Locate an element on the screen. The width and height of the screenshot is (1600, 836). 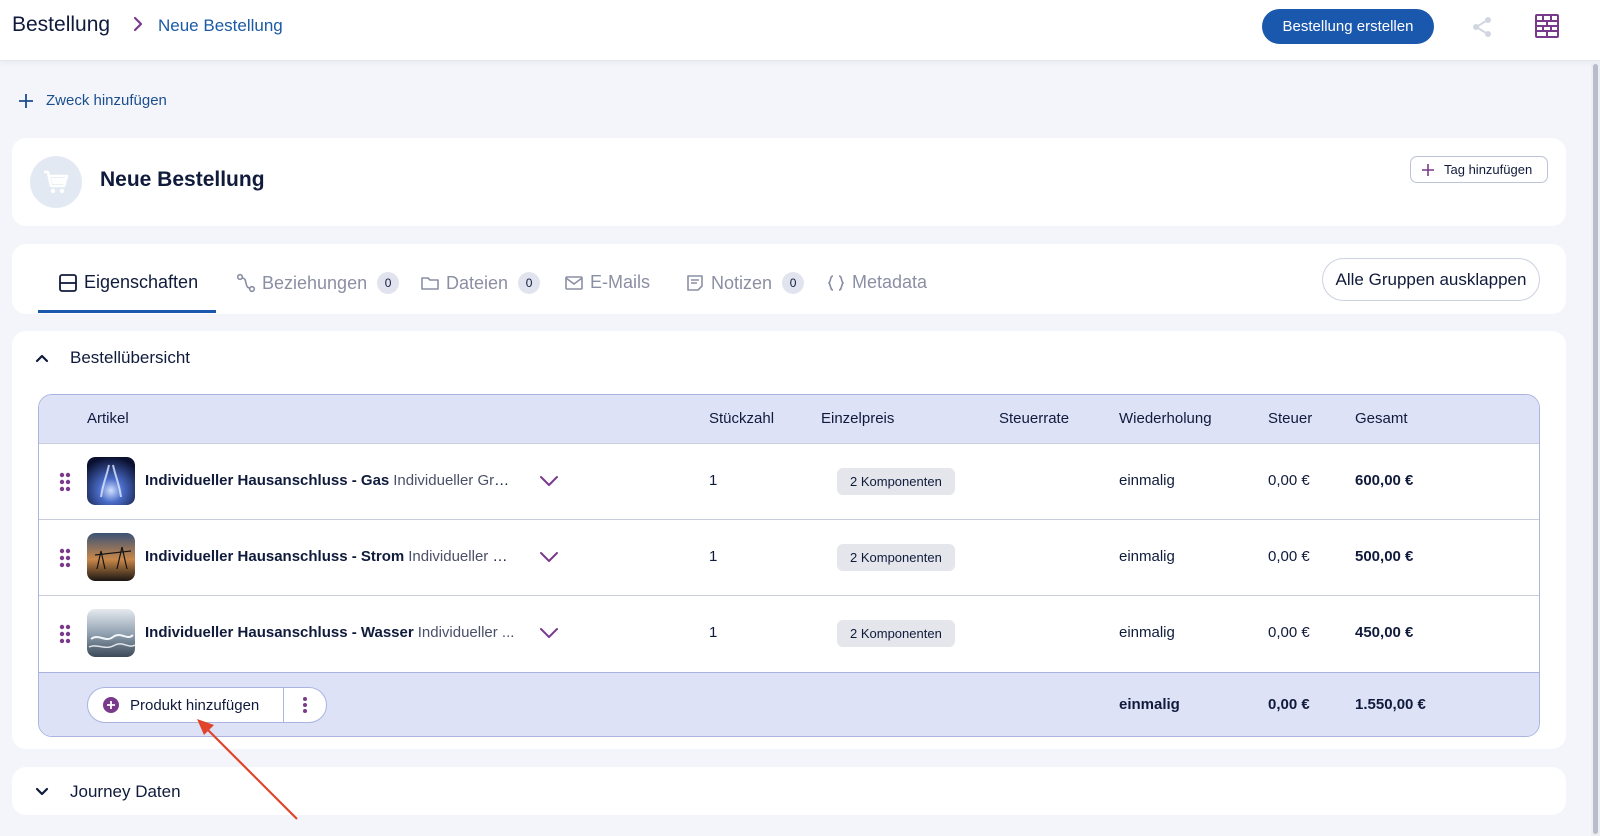
column-header: Artikel is located at coordinates (108, 418).